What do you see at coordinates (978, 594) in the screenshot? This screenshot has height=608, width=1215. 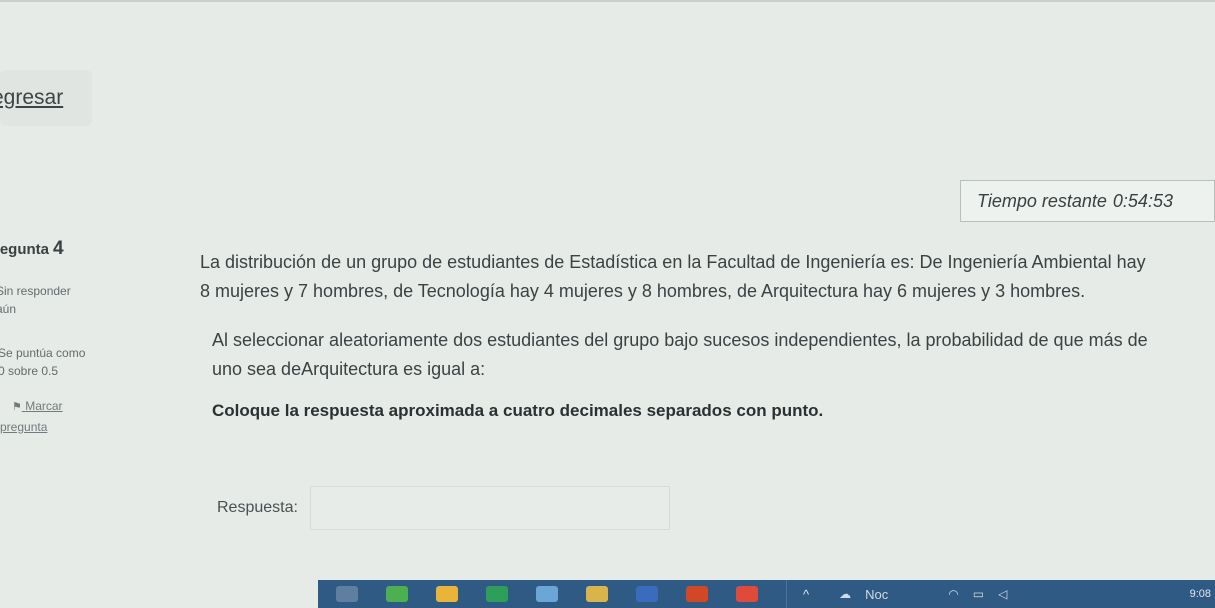 I see `battery-icon: ▭` at bounding box center [978, 594].